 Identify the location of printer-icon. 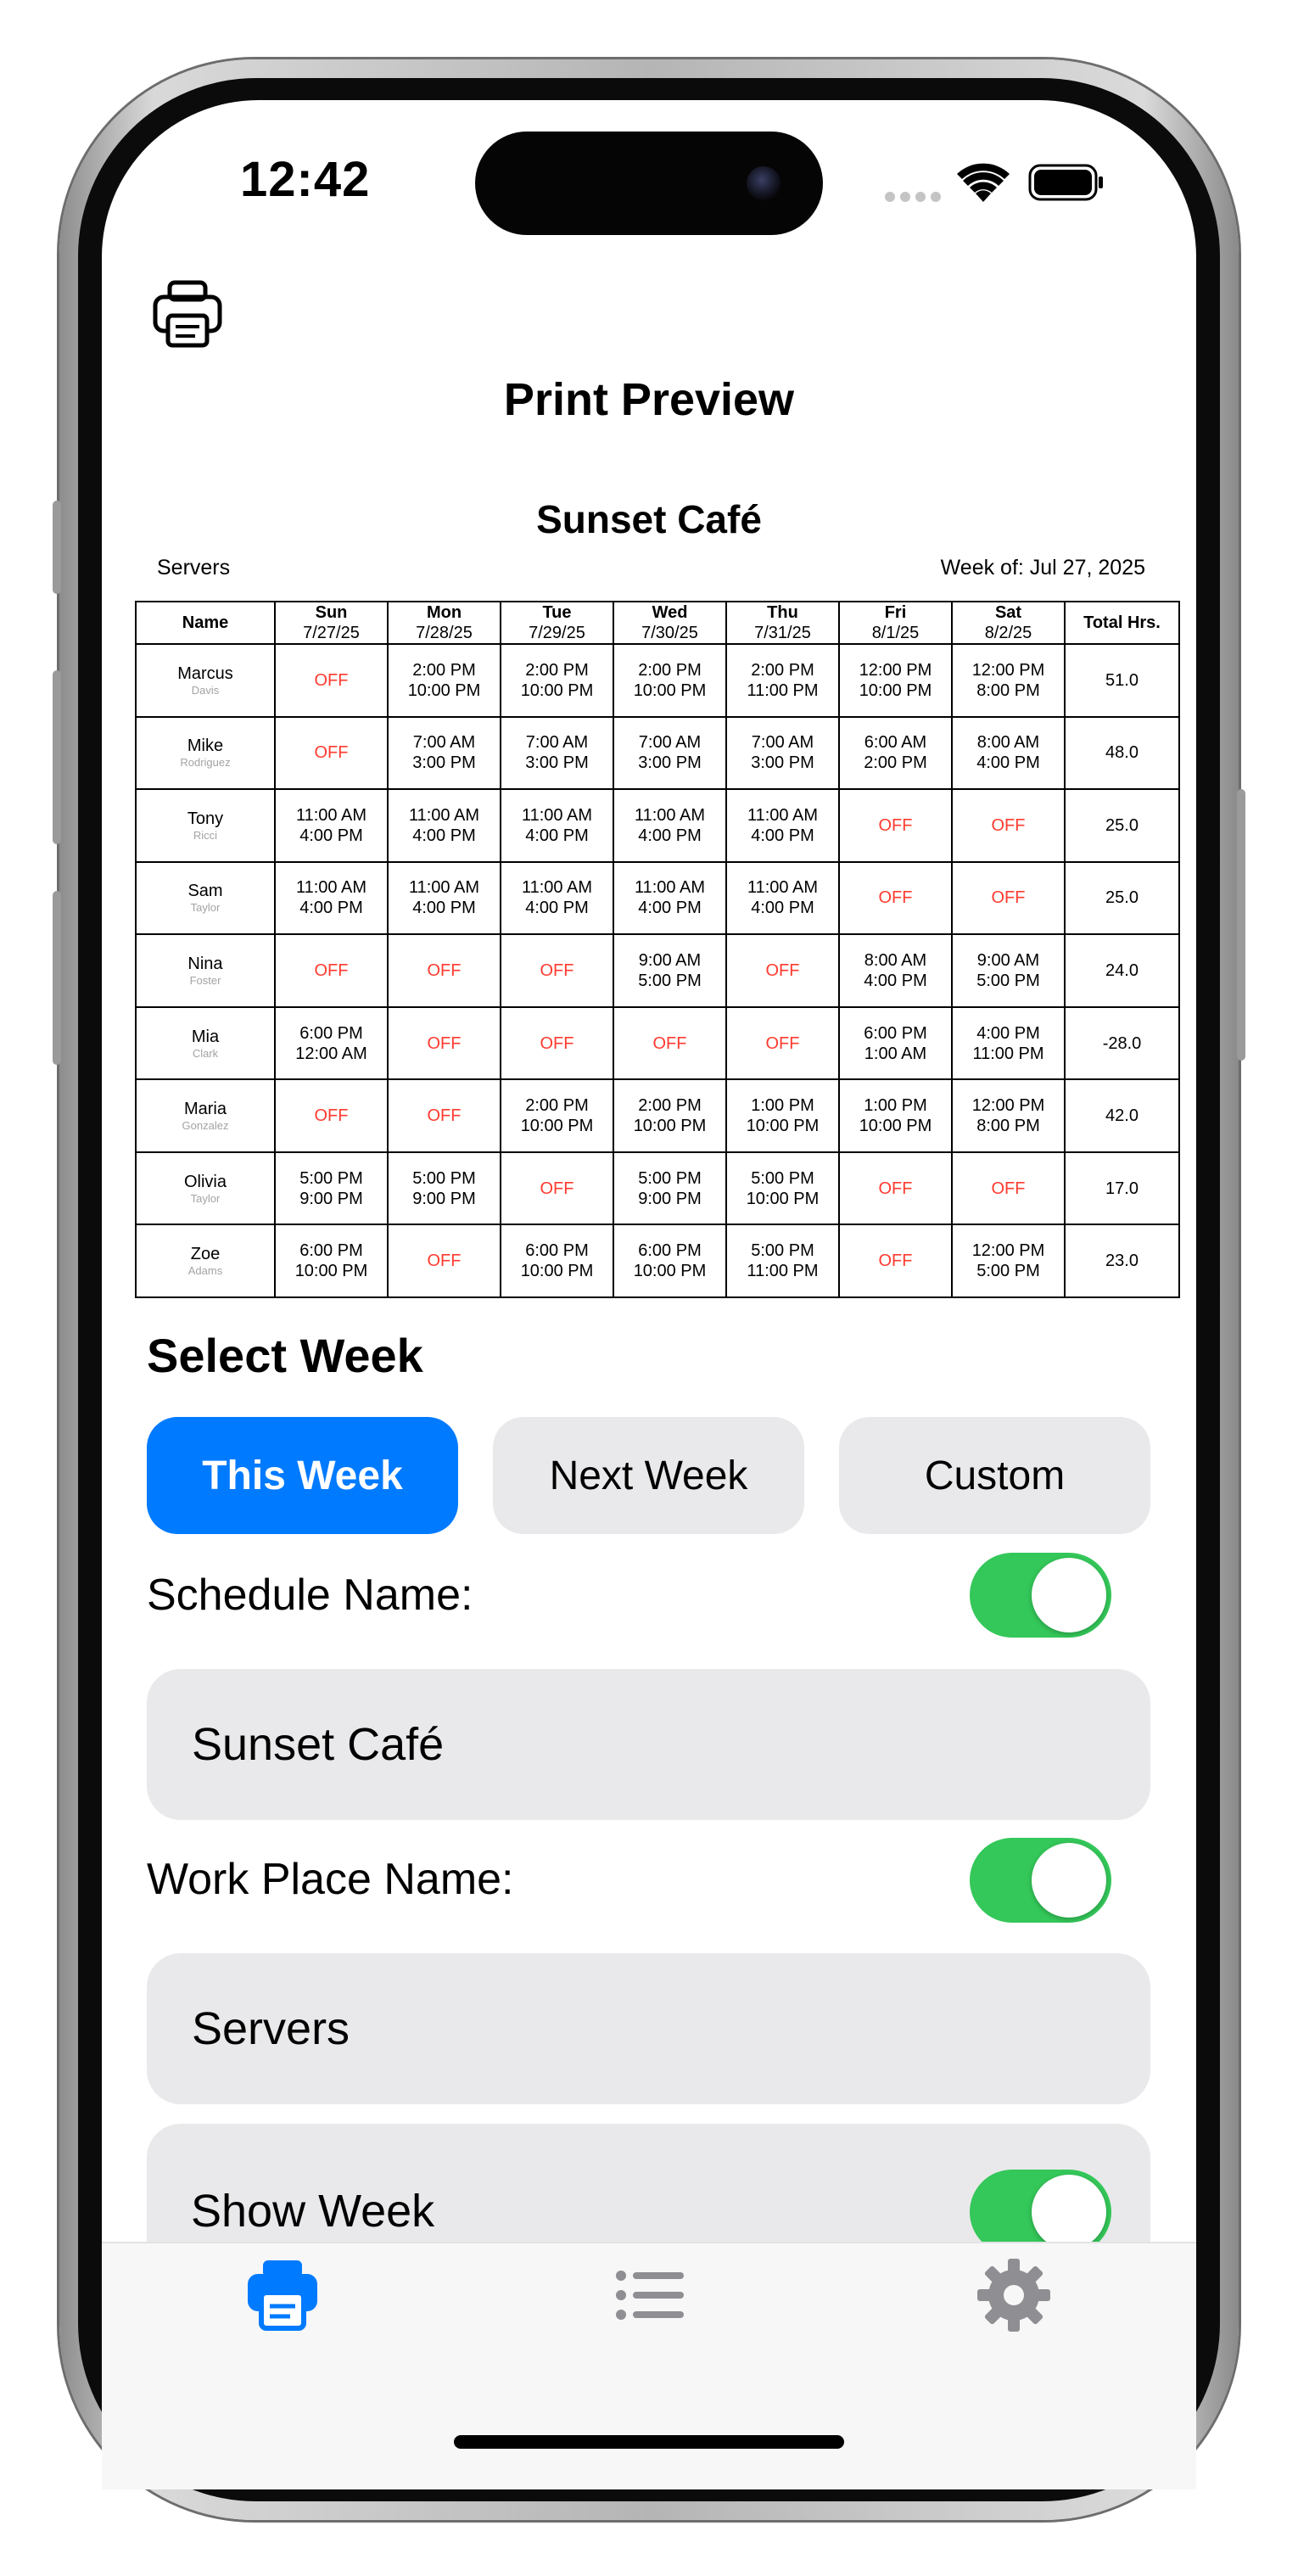
(282, 2295).